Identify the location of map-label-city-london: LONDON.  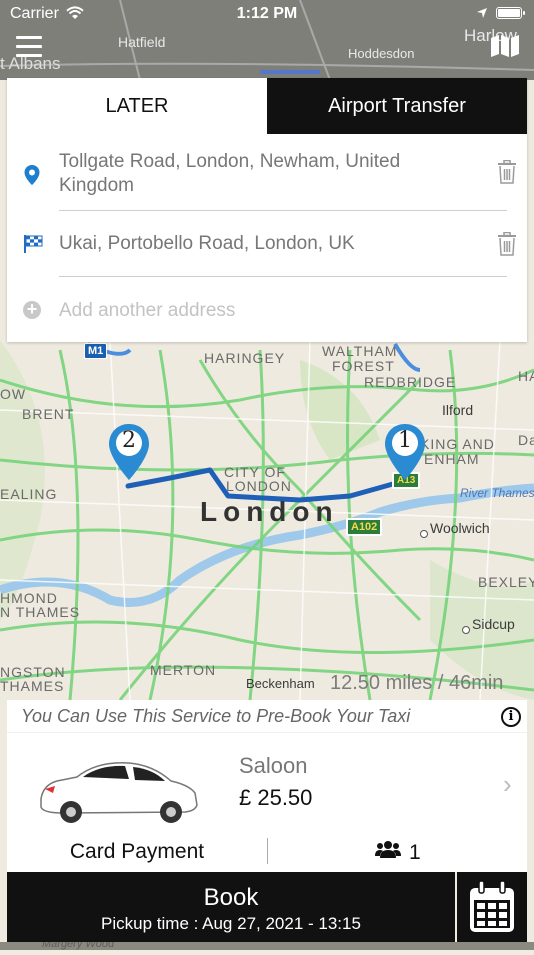
(259, 486).